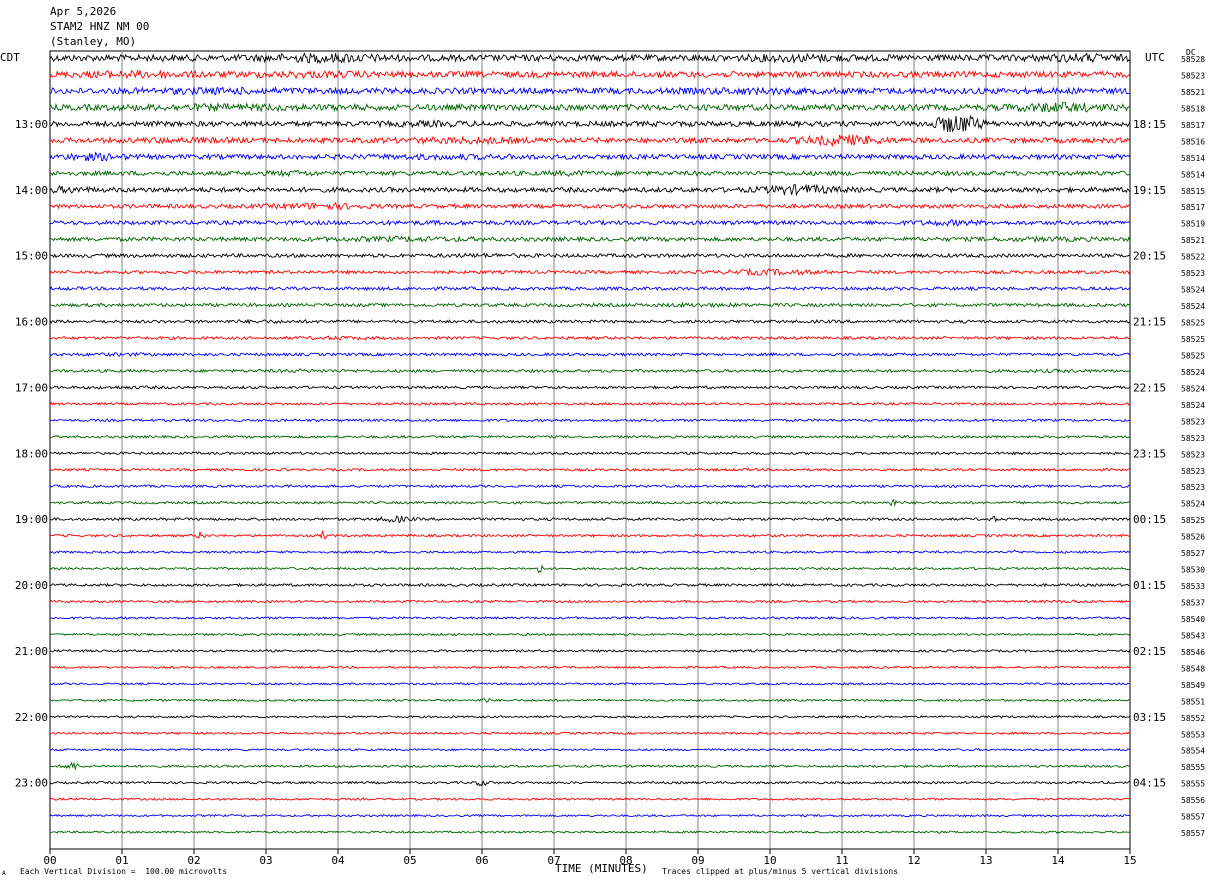 This screenshot has height=886, width=1210. Describe the element at coordinates (31, 585) in the screenshot. I see `local-time-label: 20:00` at that location.